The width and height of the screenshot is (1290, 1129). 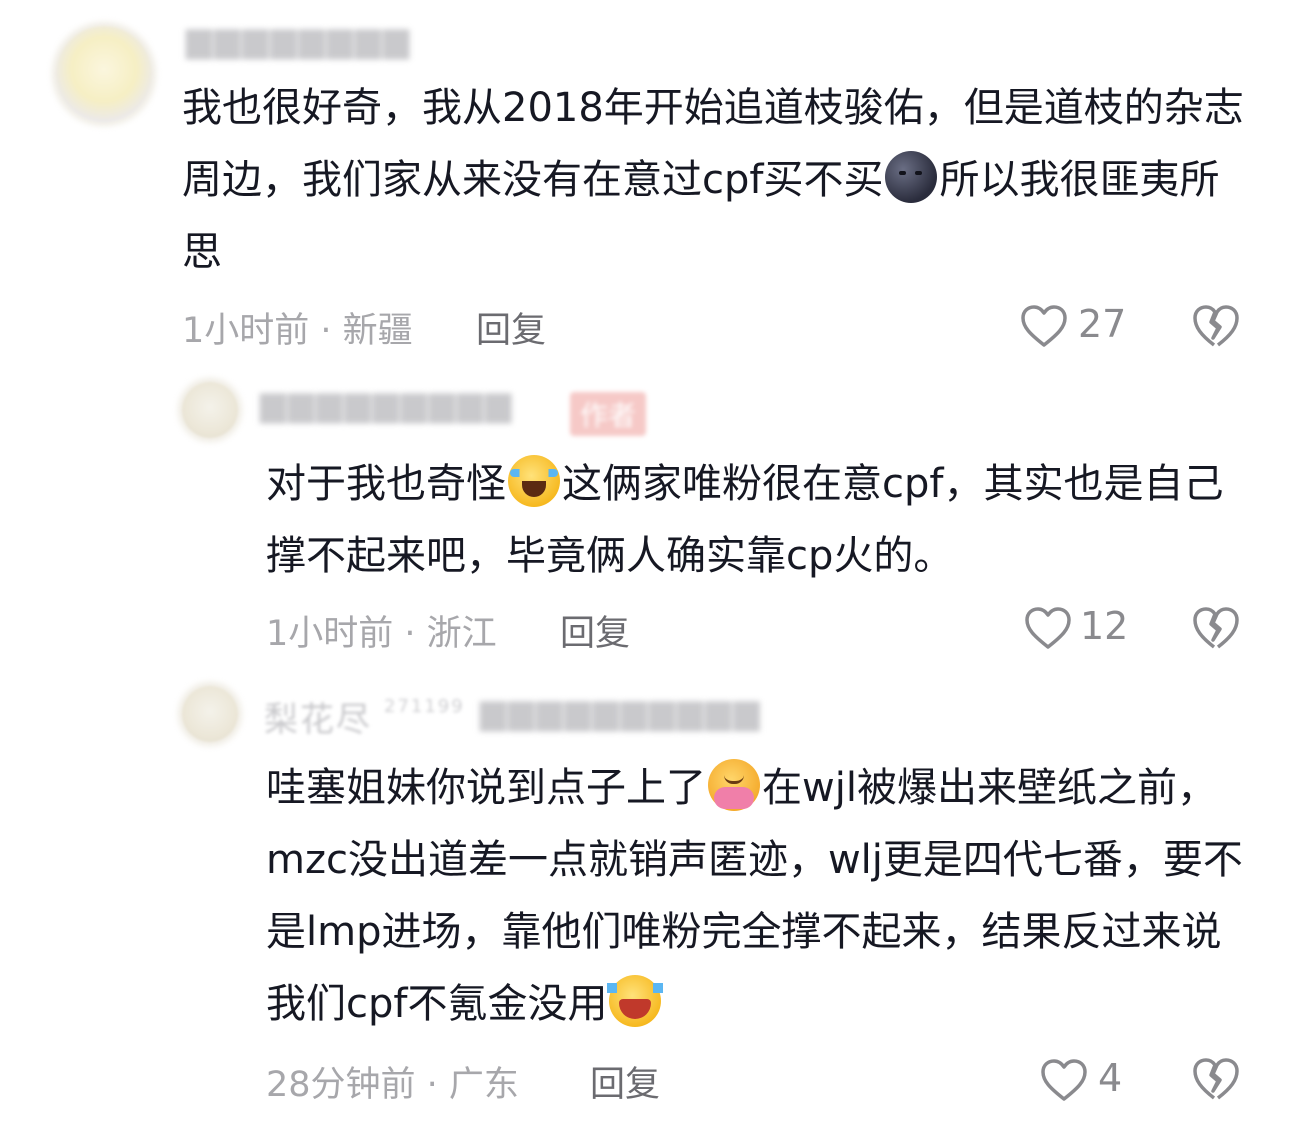 What do you see at coordinates (608, 414) in the screenshot?
I see `author-badge: 作者` at bounding box center [608, 414].